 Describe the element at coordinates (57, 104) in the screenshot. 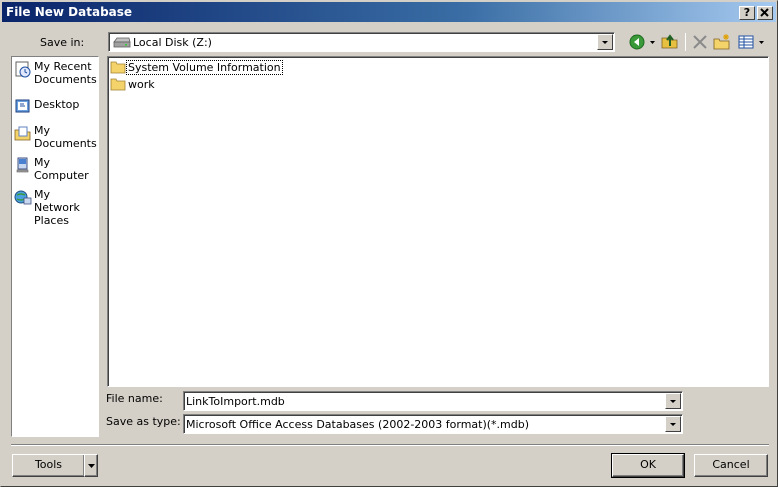

I see `place-label: Desktop` at that location.